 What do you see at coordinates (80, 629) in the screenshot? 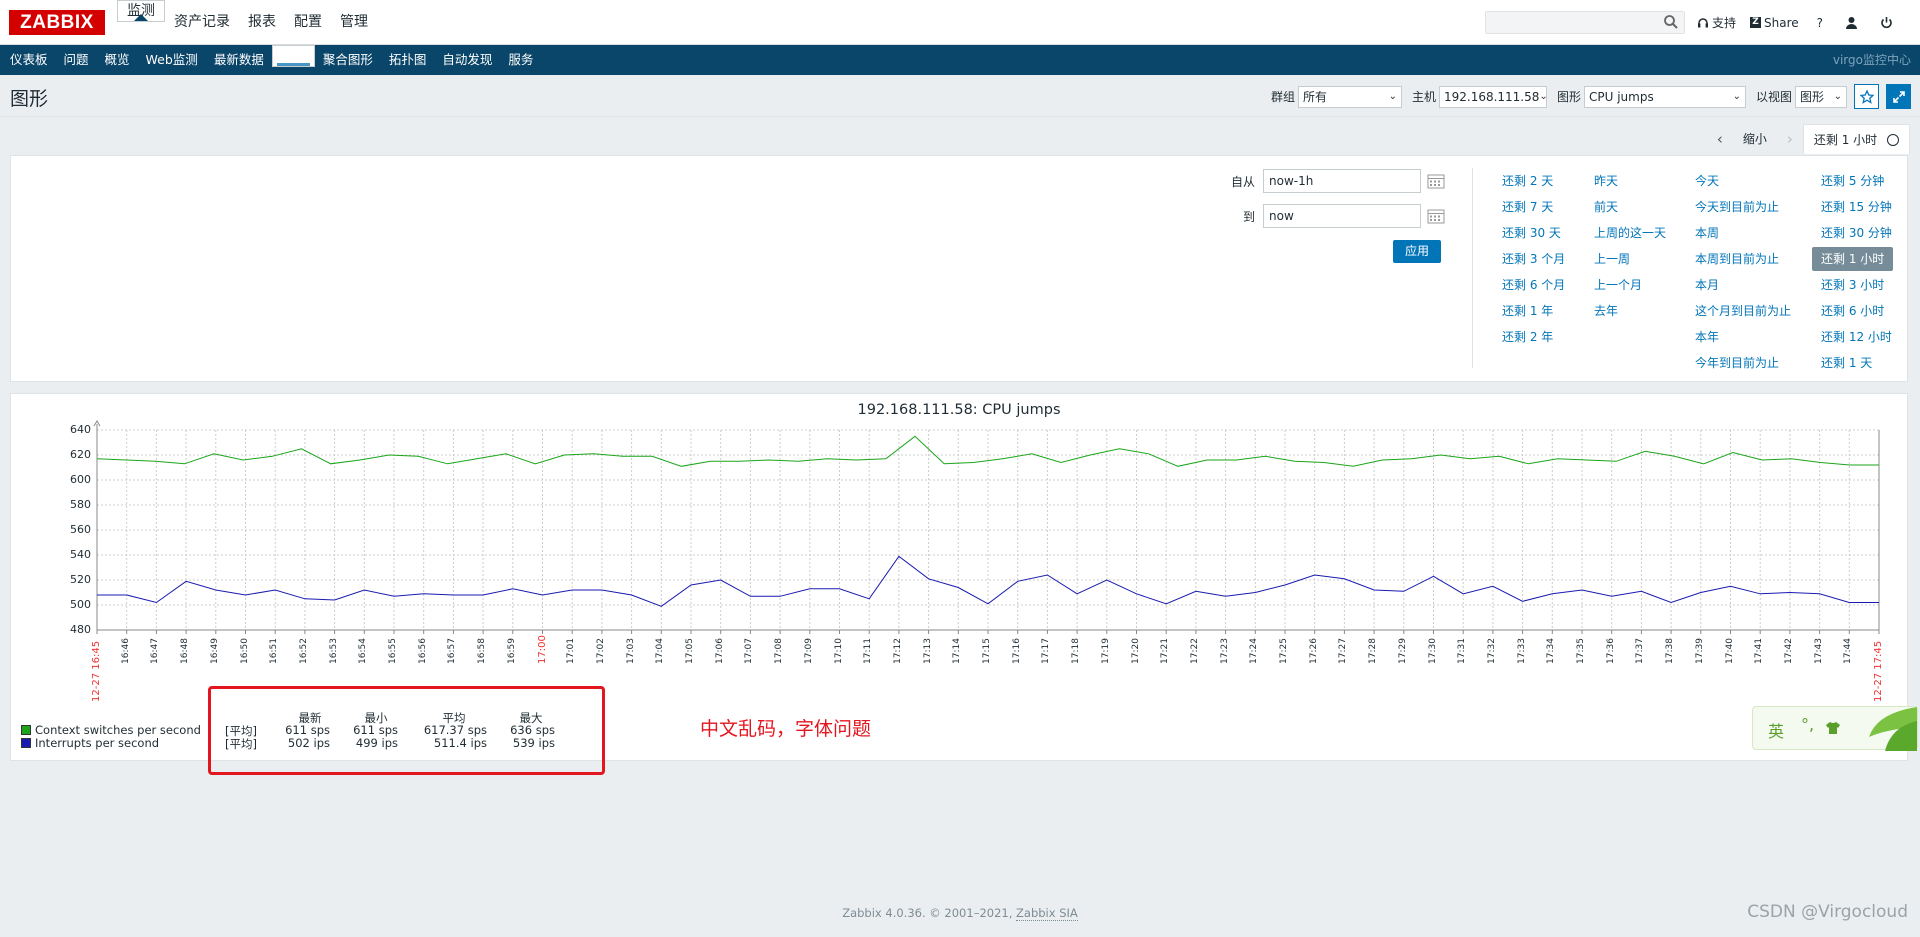
I see `y-tick-label: 480` at bounding box center [80, 629].